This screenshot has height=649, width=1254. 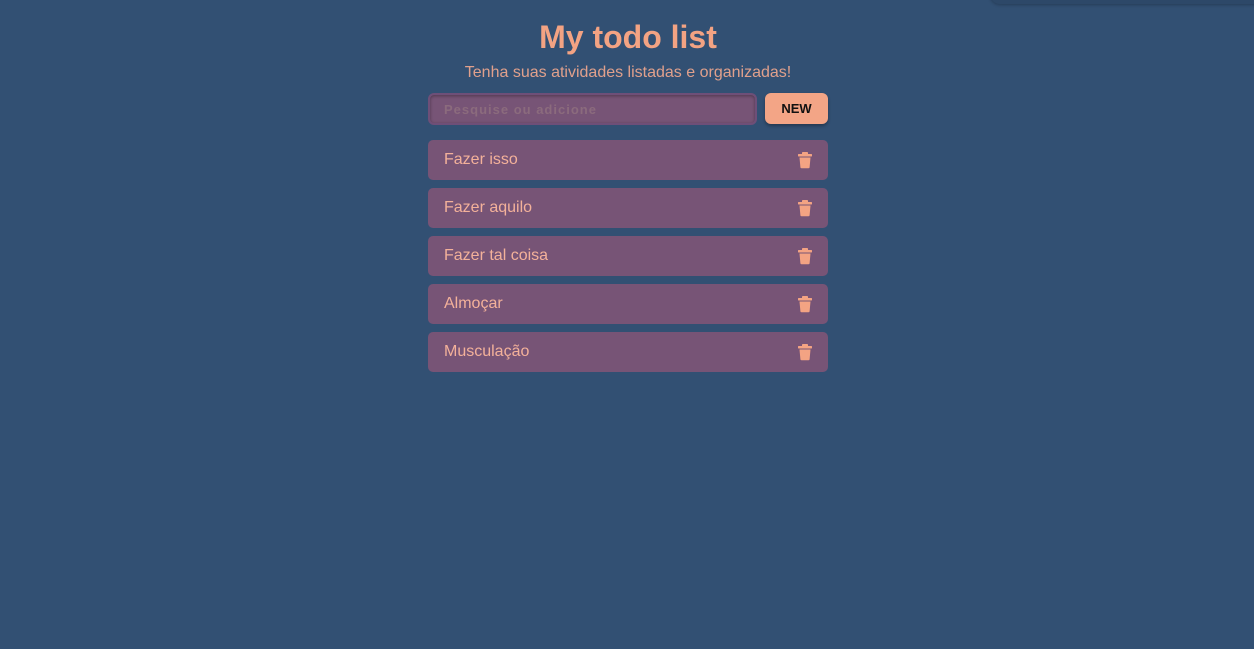 What do you see at coordinates (488, 207) in the screenshot?
I see `todo-label: Fazer aquilo` at bounding box center [488, 207].